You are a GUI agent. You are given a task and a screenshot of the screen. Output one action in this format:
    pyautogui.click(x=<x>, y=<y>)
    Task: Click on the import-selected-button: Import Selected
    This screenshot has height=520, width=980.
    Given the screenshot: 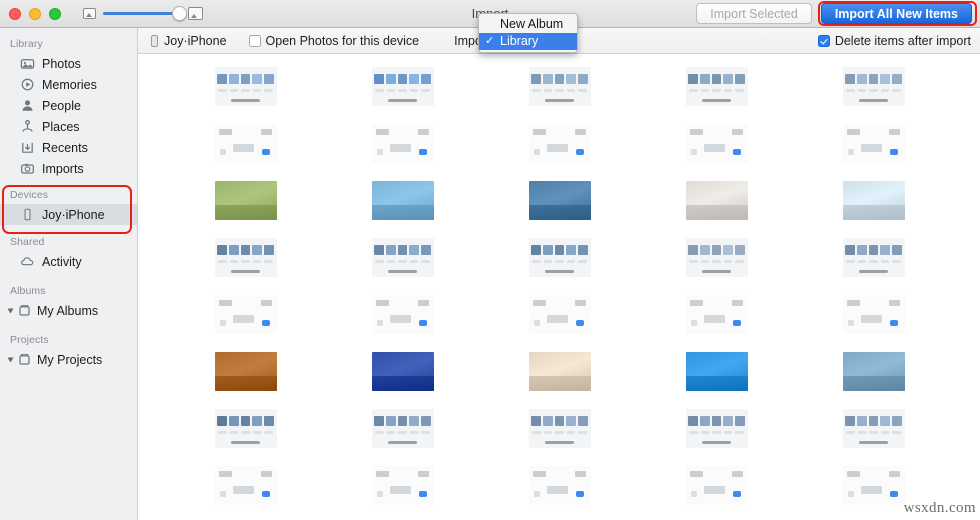 What is the action you would take?
    pyautogui.click(x=754, y=13)
    